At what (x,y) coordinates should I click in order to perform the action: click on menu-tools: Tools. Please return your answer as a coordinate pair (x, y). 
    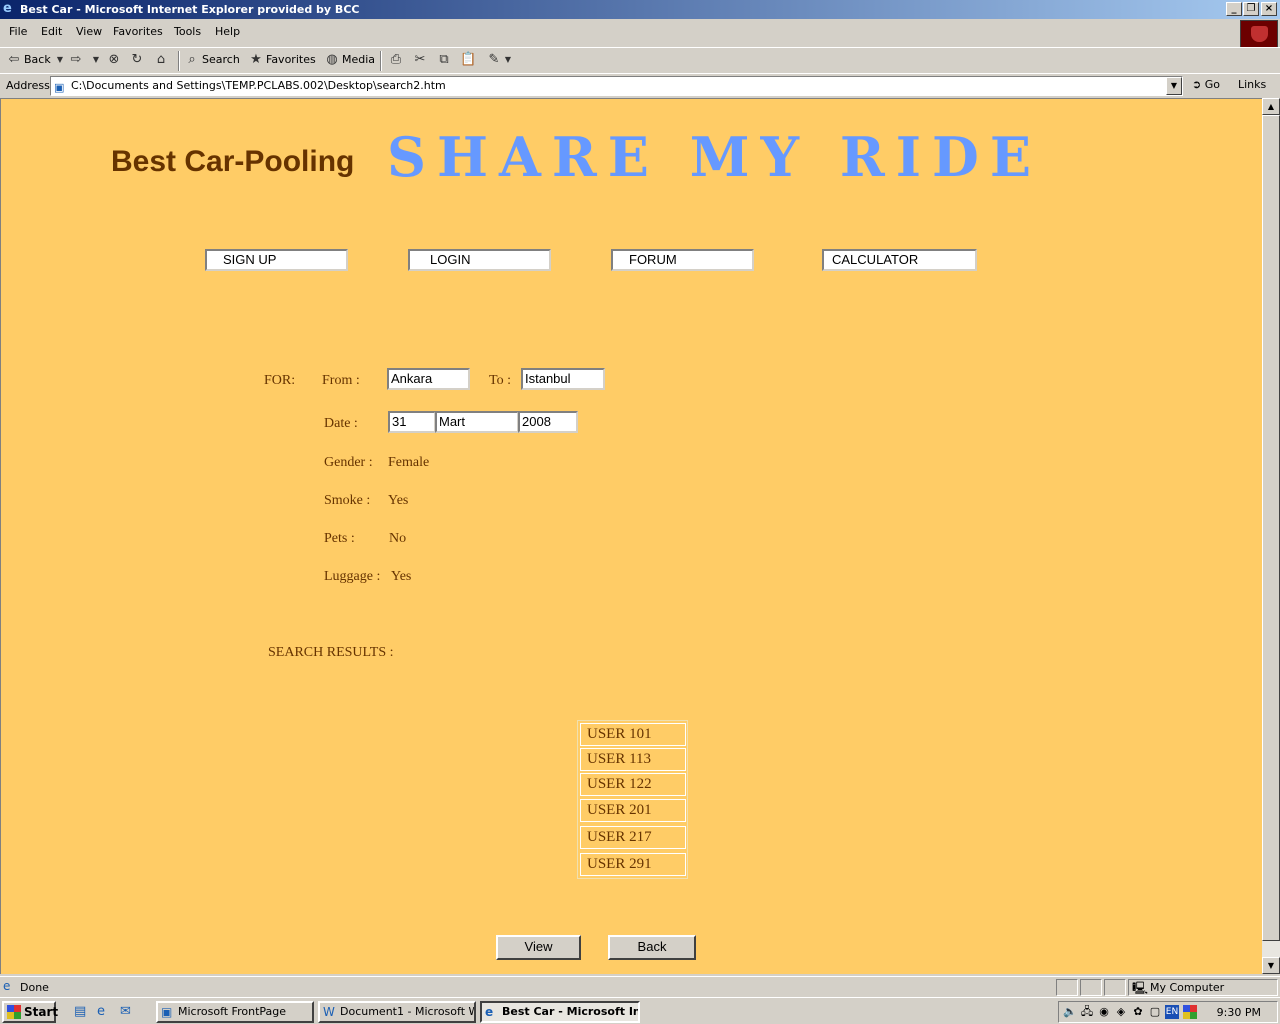
    Looking at the image, I should click on (187, 31).